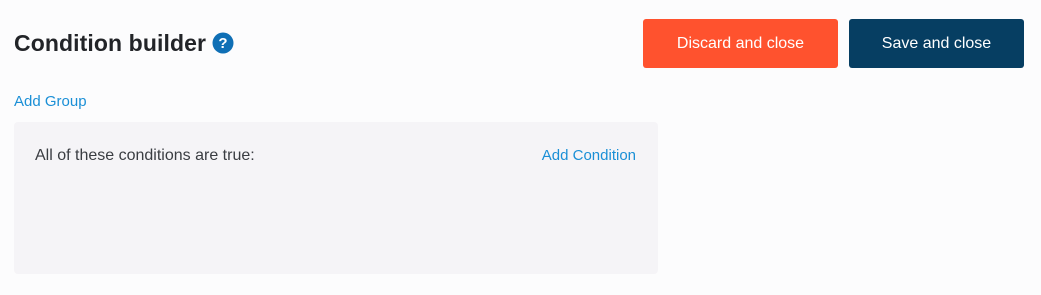 This screenshot has width=1041, height=295. Describe the element at coordinates (936, 43) in the screenshot. I see `save-and-close-button: Save and close` at that location.